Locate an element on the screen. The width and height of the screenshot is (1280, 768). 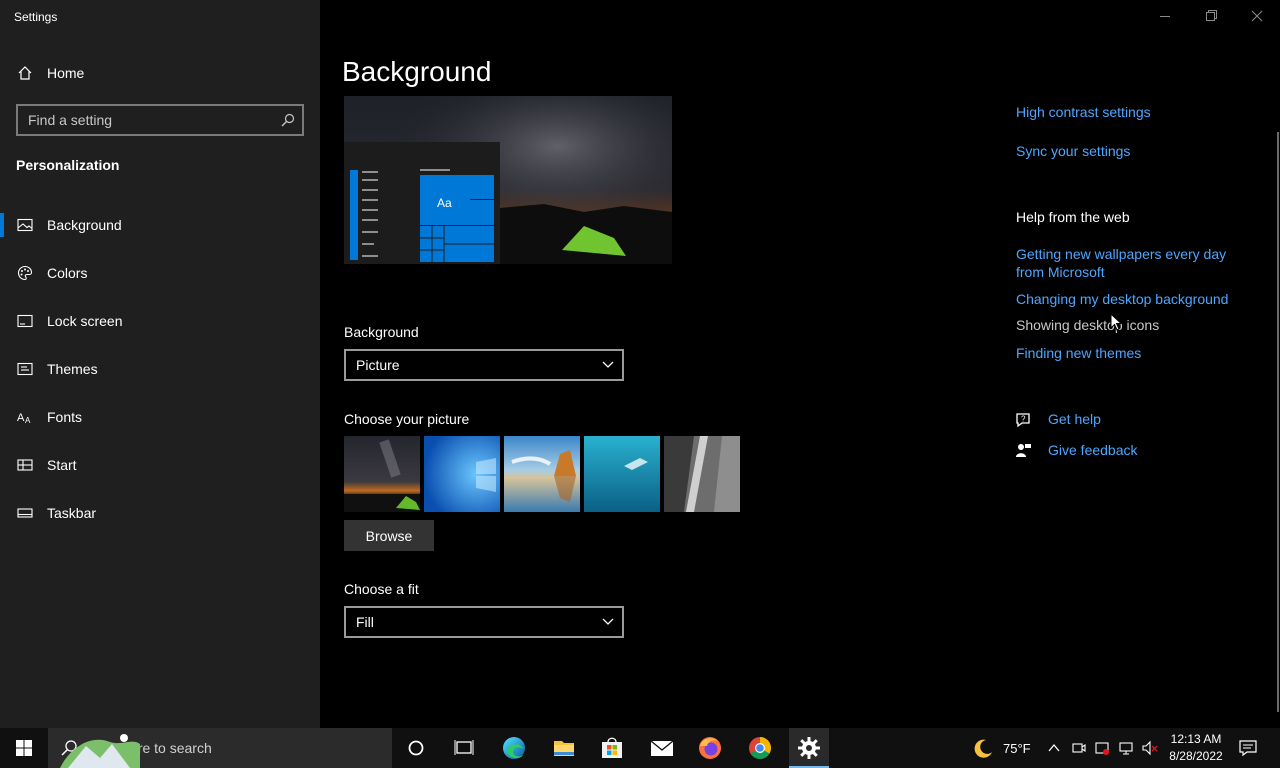
brush-icon is located at coordinates (25, 369).